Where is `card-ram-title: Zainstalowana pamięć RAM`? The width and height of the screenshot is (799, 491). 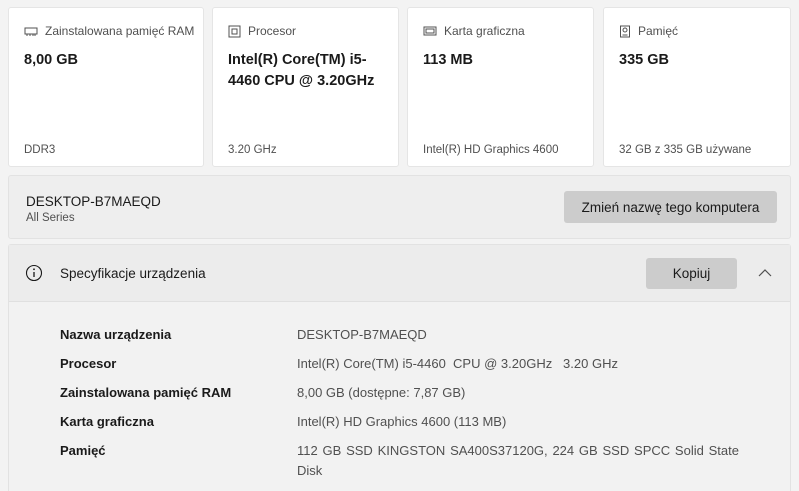
card-ram-title: Zainstalowana pamięć RAM is located at coordinates (120, 31).